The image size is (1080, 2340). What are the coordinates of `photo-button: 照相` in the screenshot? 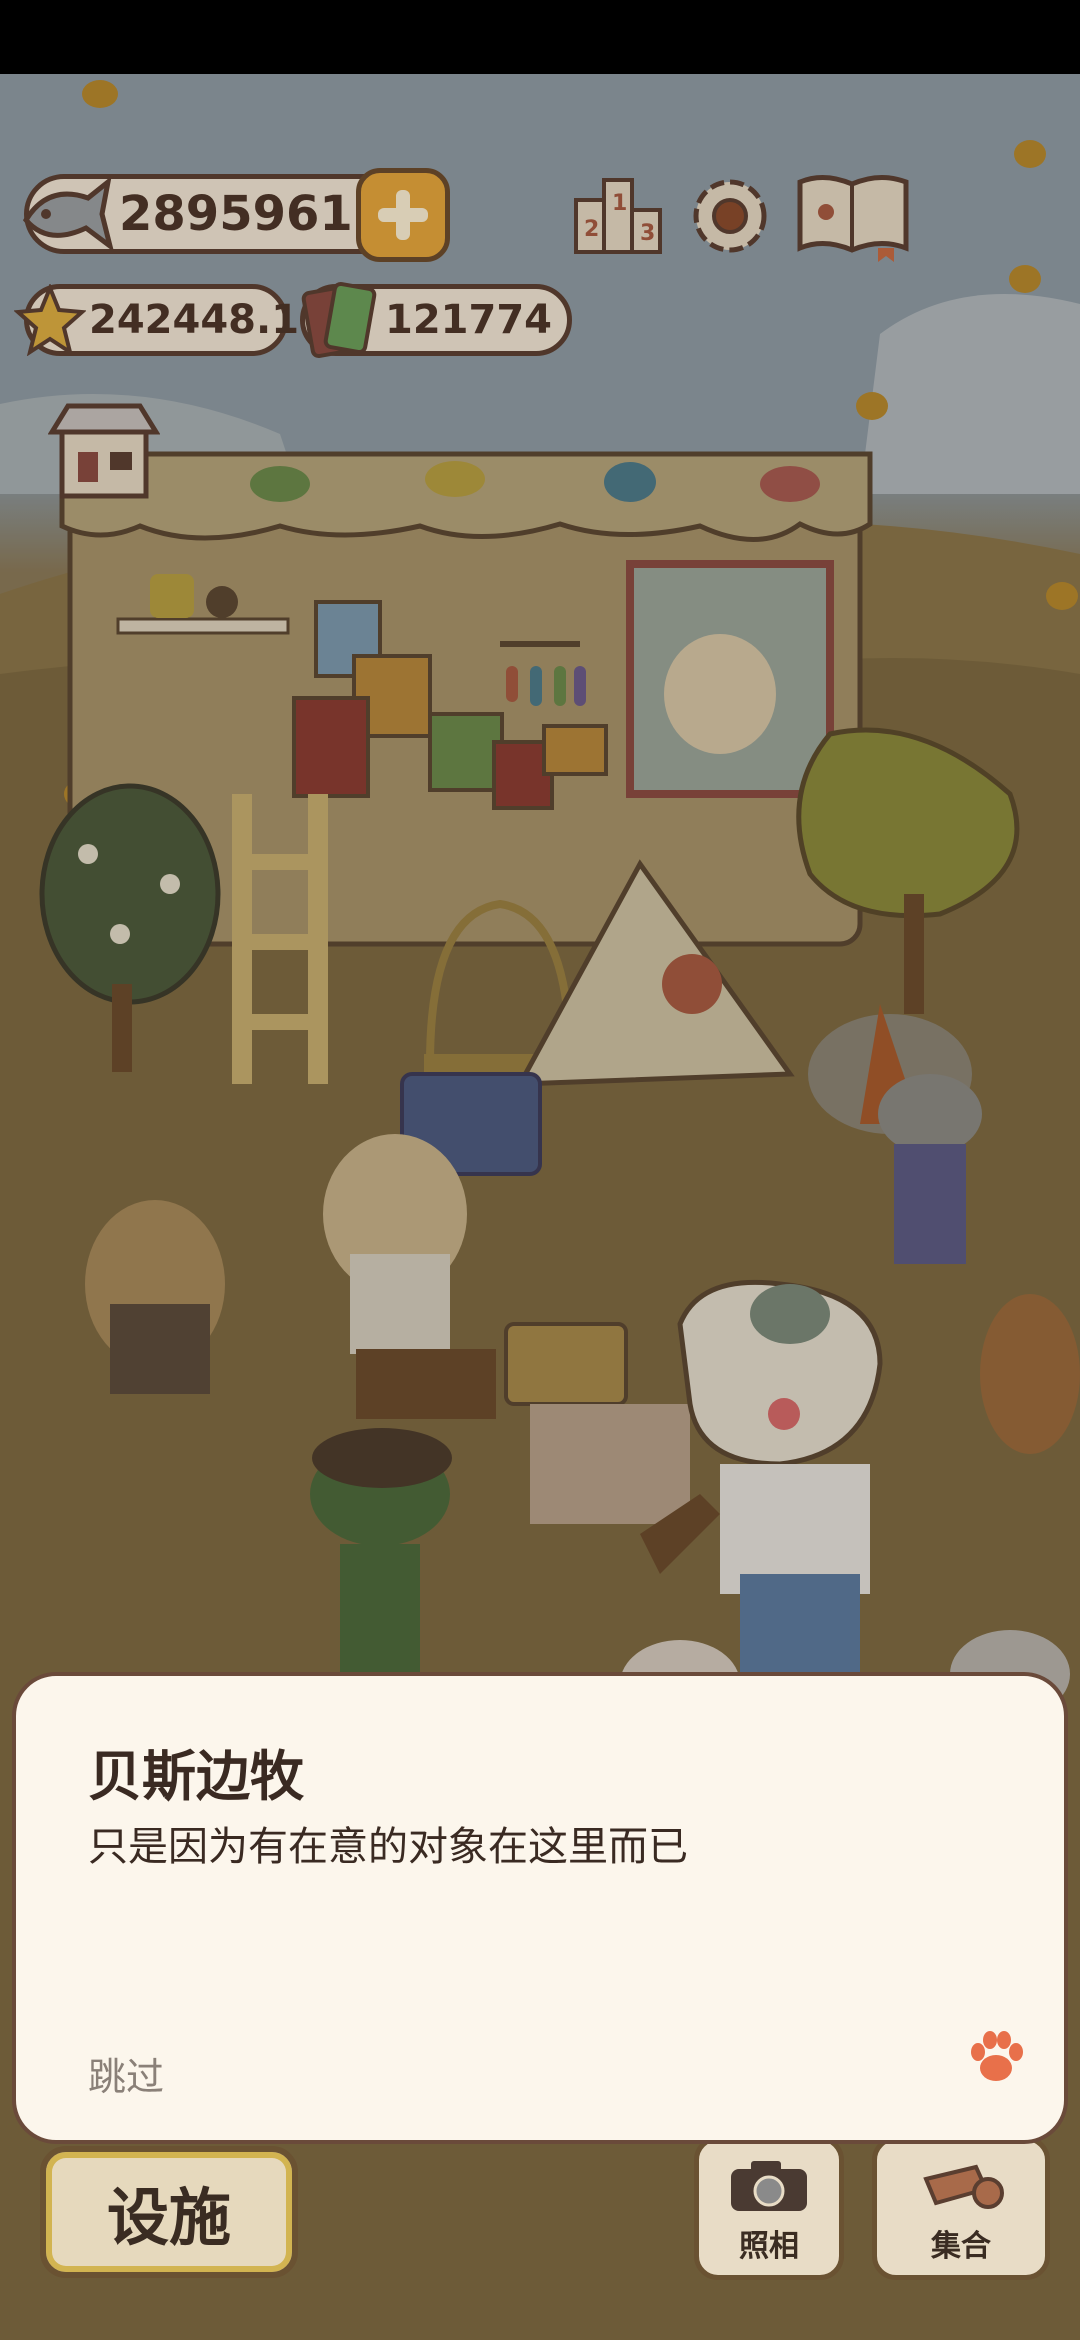 It's located at (769, 2208).